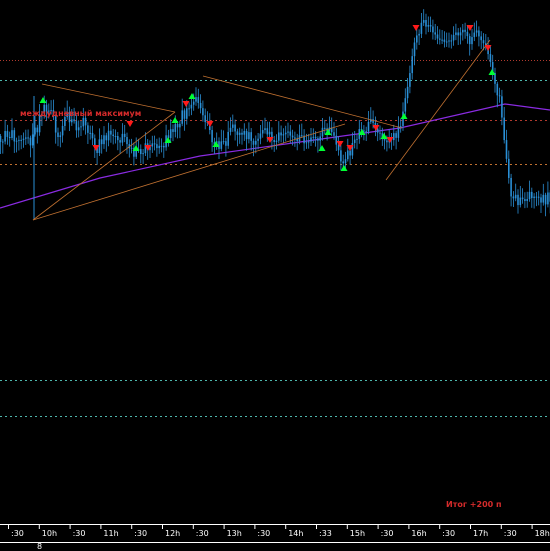 This screenshot has width=550, height=551. Describe the element at coordinates (80, 113) in the screenshot. I see `daily-high-label: междудневный максимум` at that location.